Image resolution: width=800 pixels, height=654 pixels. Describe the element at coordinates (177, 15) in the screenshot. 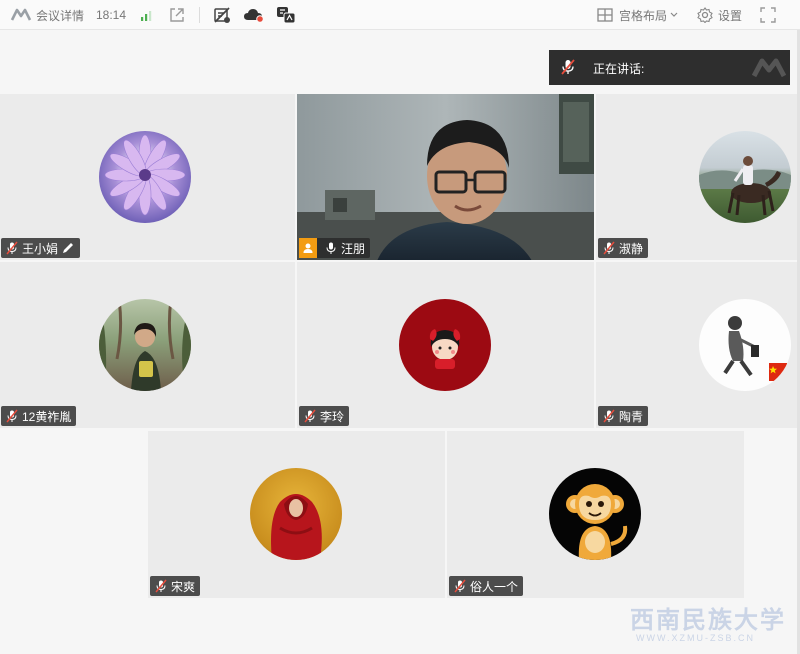

I see `share-link-icon` at that location.